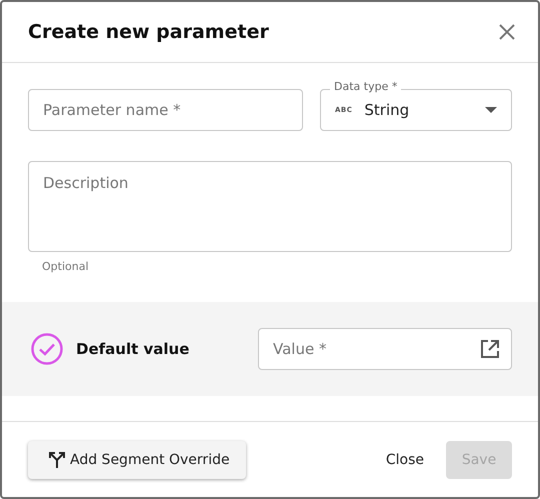  I want to click on data-type-label: Data type *, so click(366, 86).